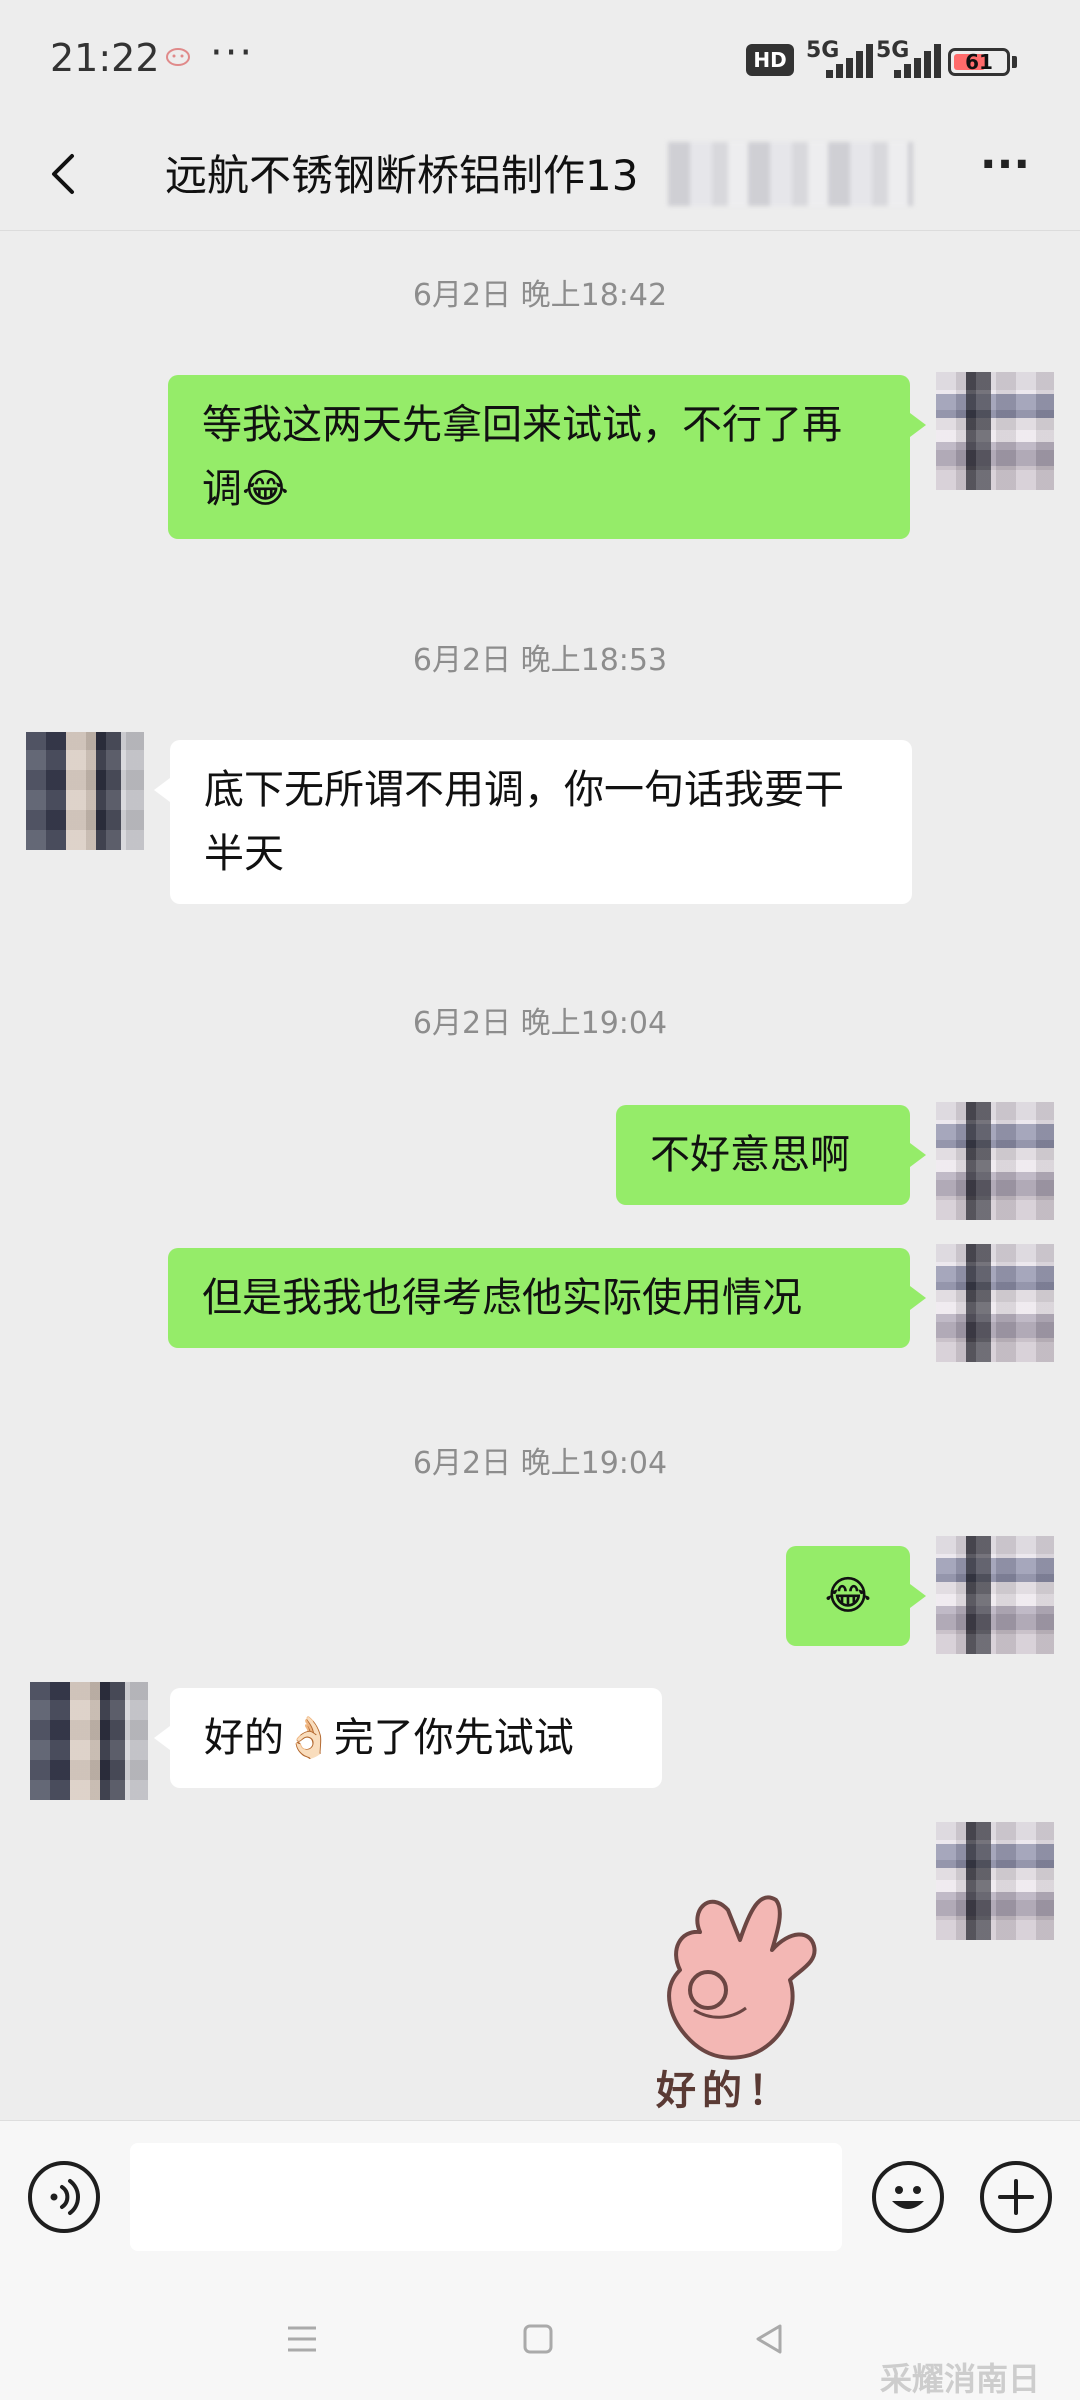 The height and width of the screenshot is (2400, 1080). I want to click on hd-voice-icon: HD, so click(770, 60).